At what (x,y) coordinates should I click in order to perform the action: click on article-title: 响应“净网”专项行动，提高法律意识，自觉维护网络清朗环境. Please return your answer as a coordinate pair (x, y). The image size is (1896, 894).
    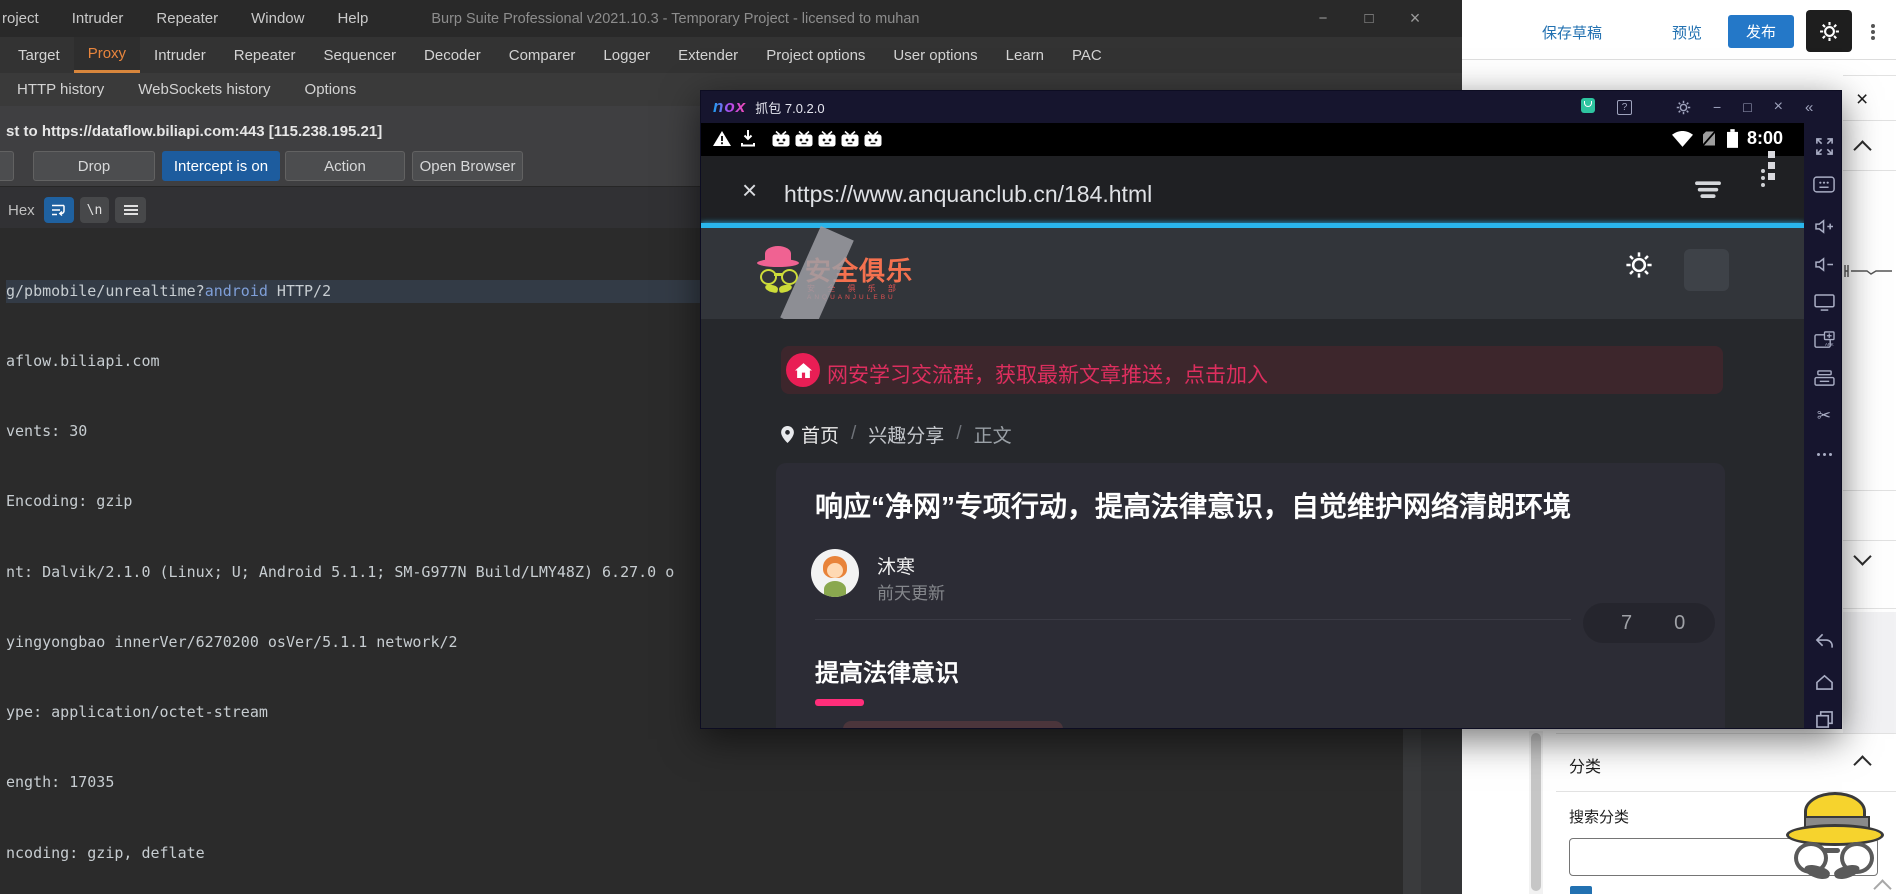
    Looking at the image, I should click on (1193, 506).